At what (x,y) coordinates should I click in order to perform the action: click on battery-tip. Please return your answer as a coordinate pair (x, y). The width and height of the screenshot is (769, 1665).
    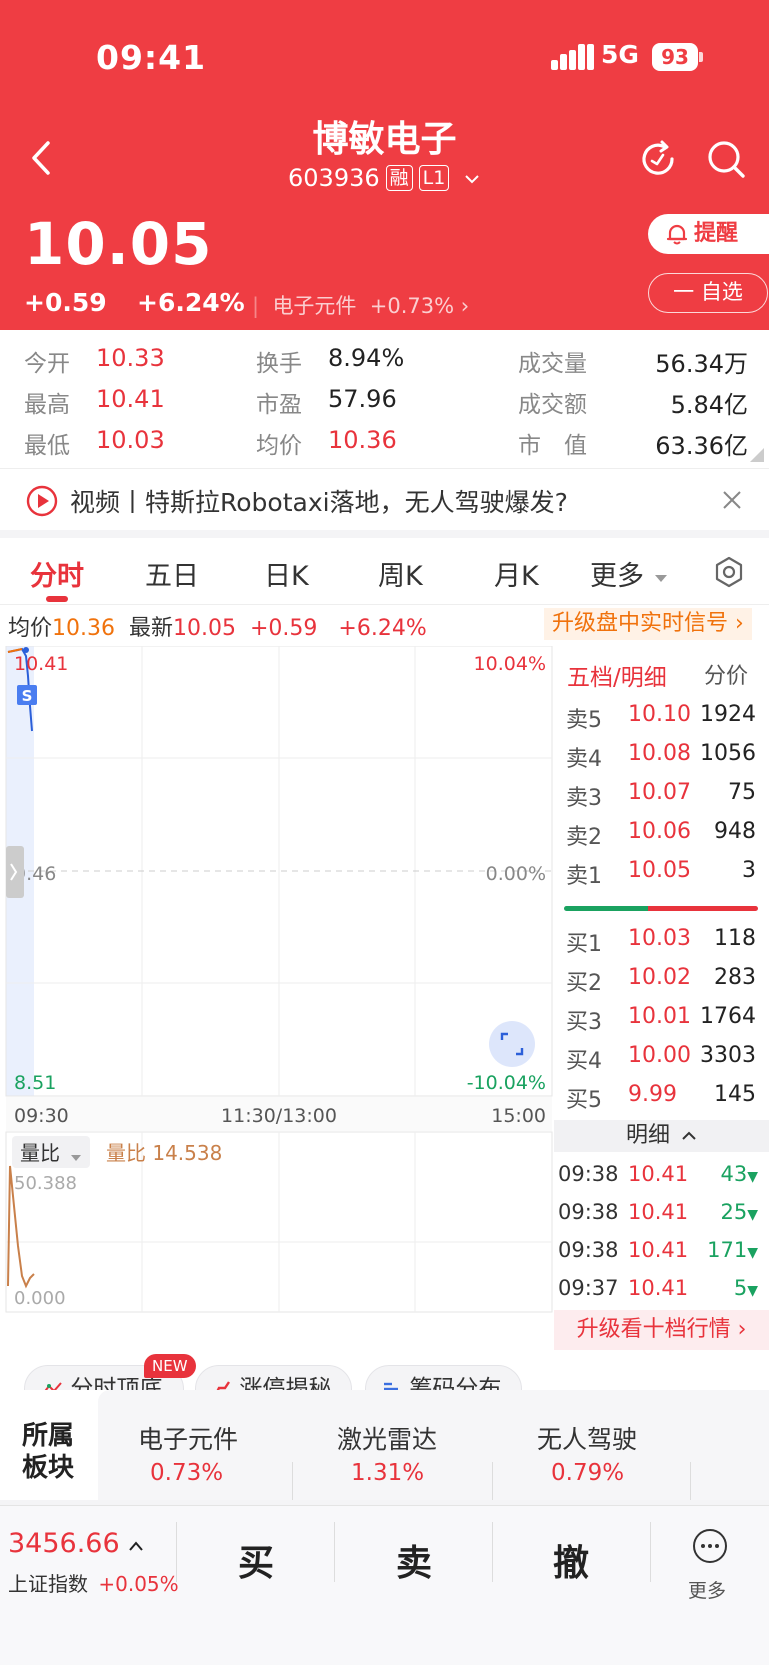
    Looking at the image, I should click on (701, 57).